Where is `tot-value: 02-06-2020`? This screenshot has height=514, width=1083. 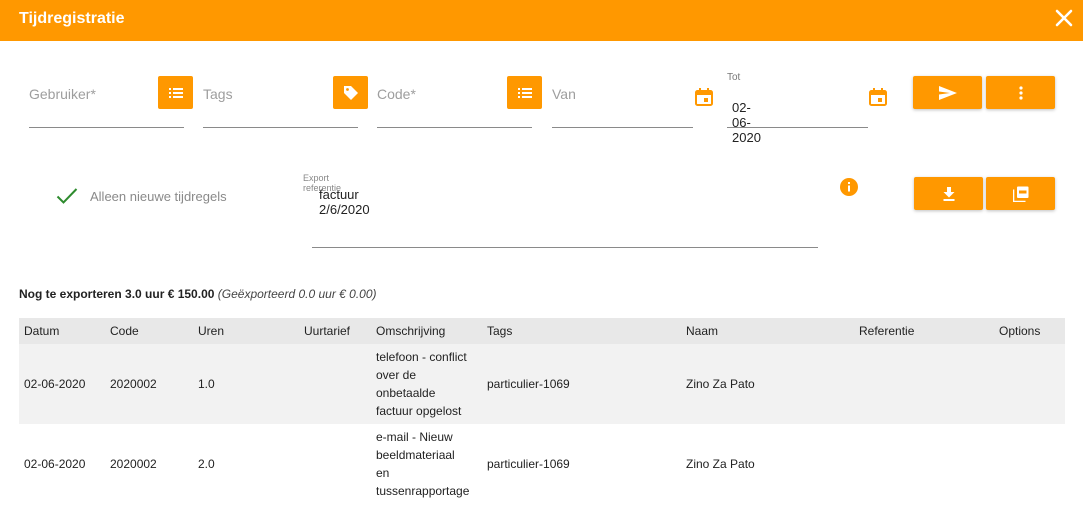
tot-value: 02-06-2020 is located at coordinates (746, 122).